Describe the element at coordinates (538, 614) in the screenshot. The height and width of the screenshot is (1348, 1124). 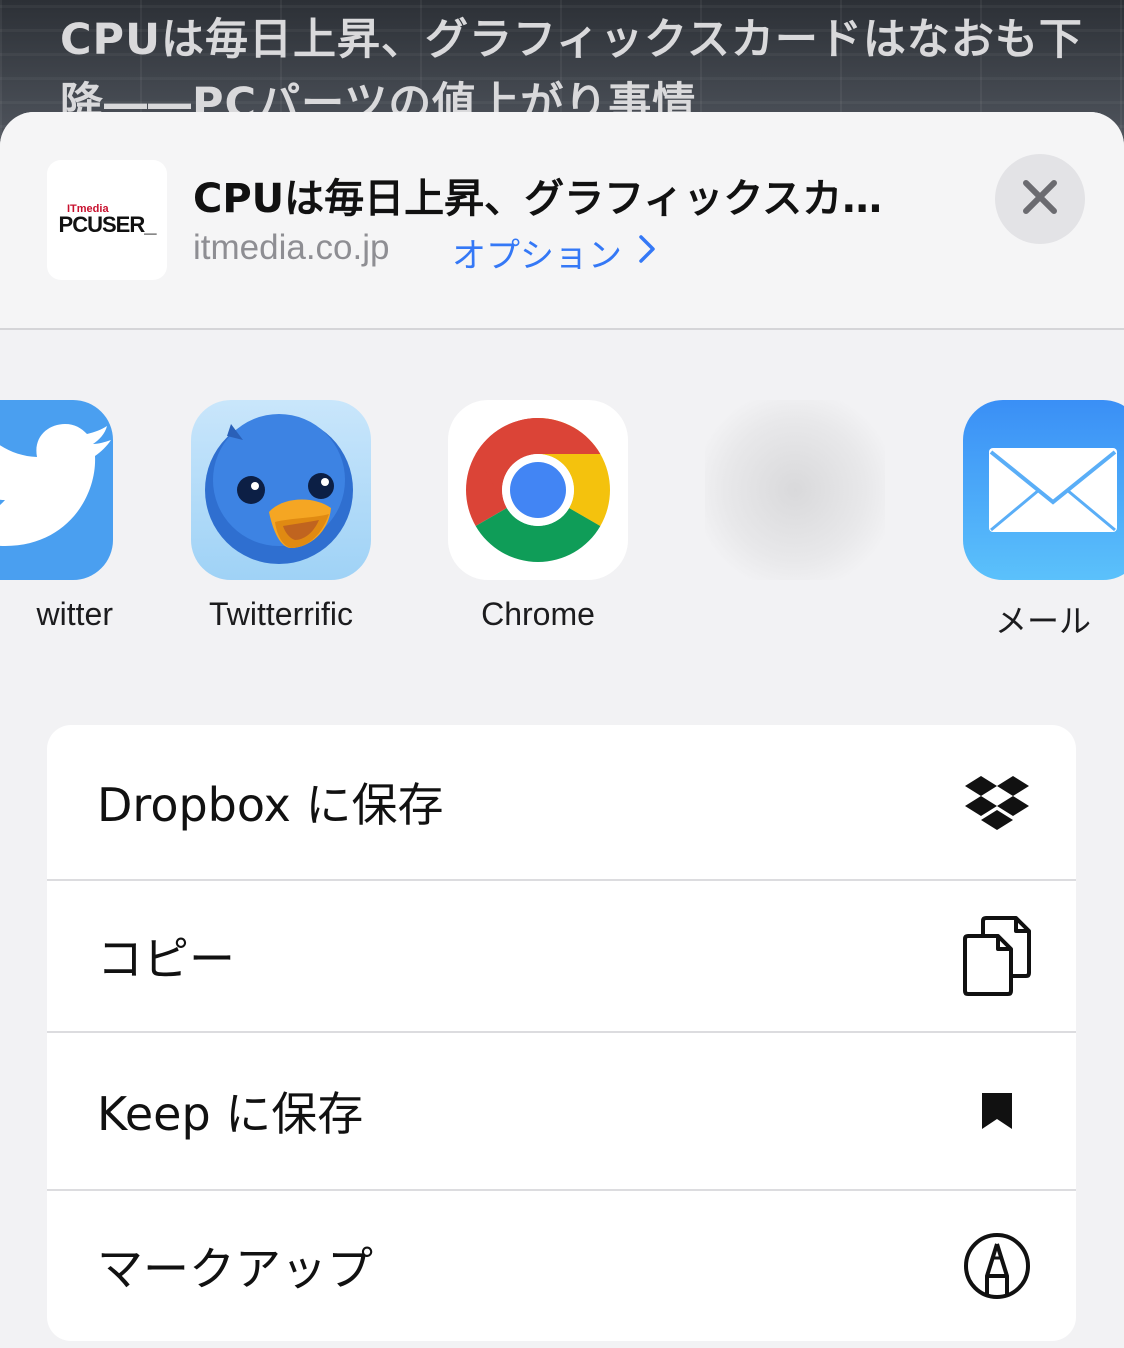
I see `app-label-chrome: Chrome` at that location.